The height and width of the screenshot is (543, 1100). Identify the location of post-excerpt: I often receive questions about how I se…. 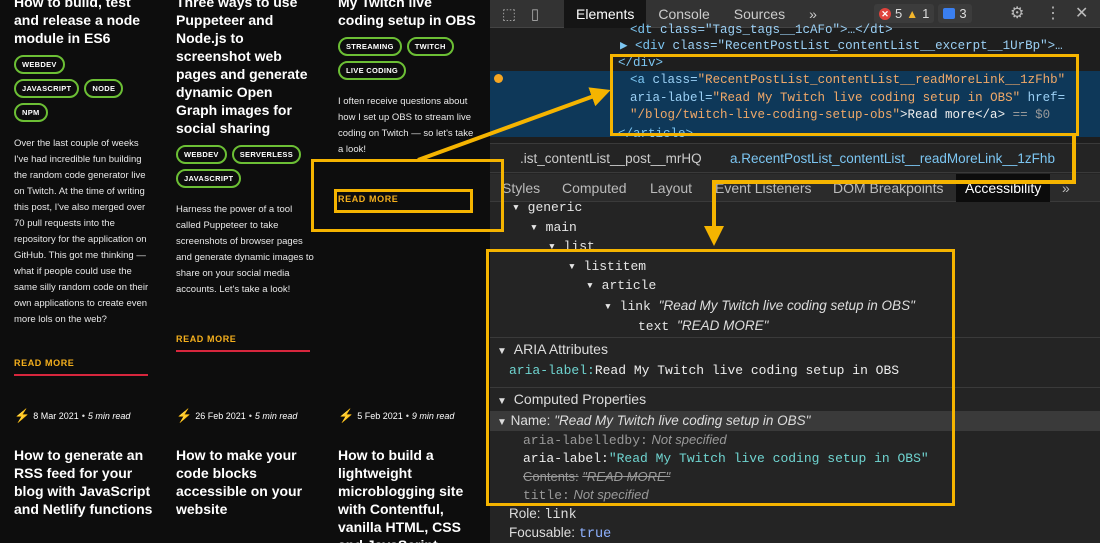
(406, 125).